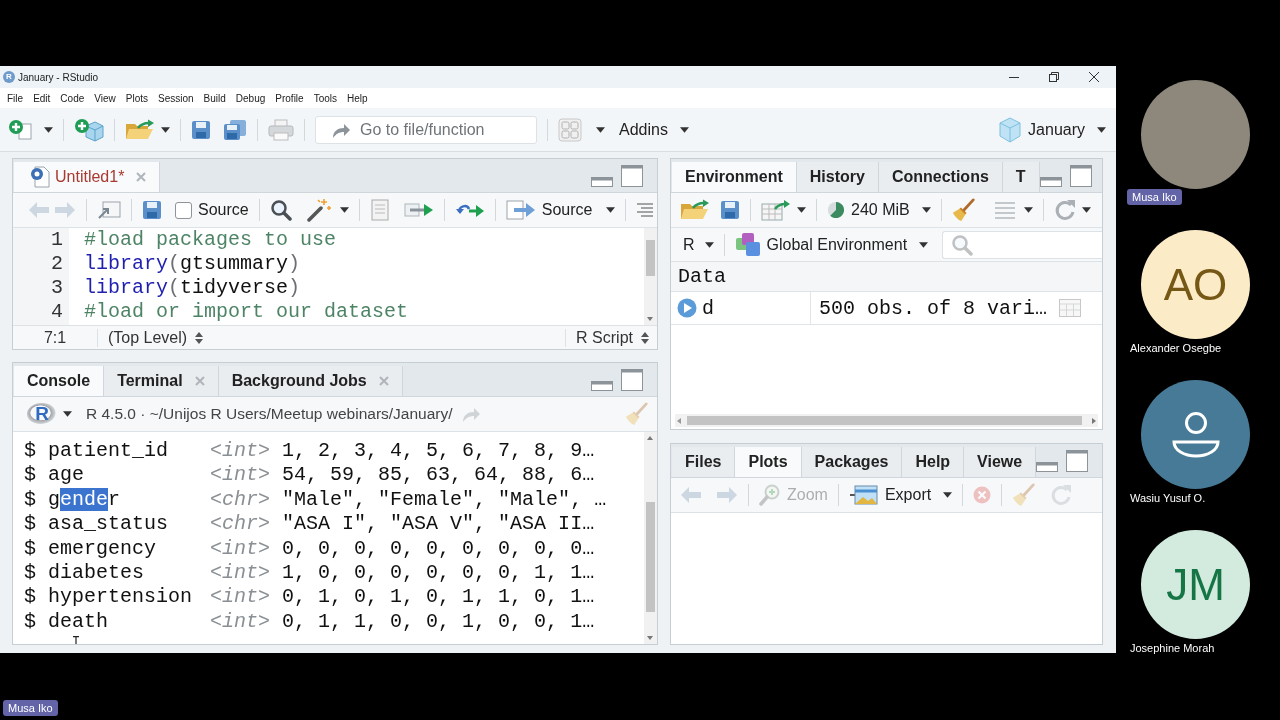  I want to click on environment-menu: Global Environment, so click(831, 244).